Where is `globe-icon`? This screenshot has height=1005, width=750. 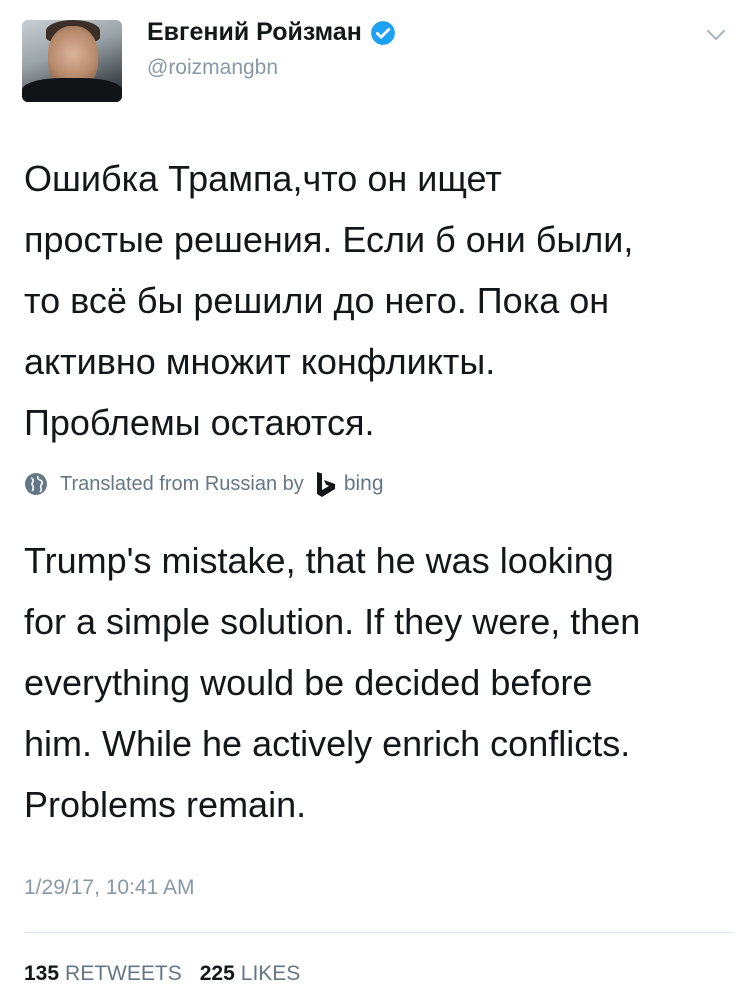
globe-icon is located at coordinates (36, 484).